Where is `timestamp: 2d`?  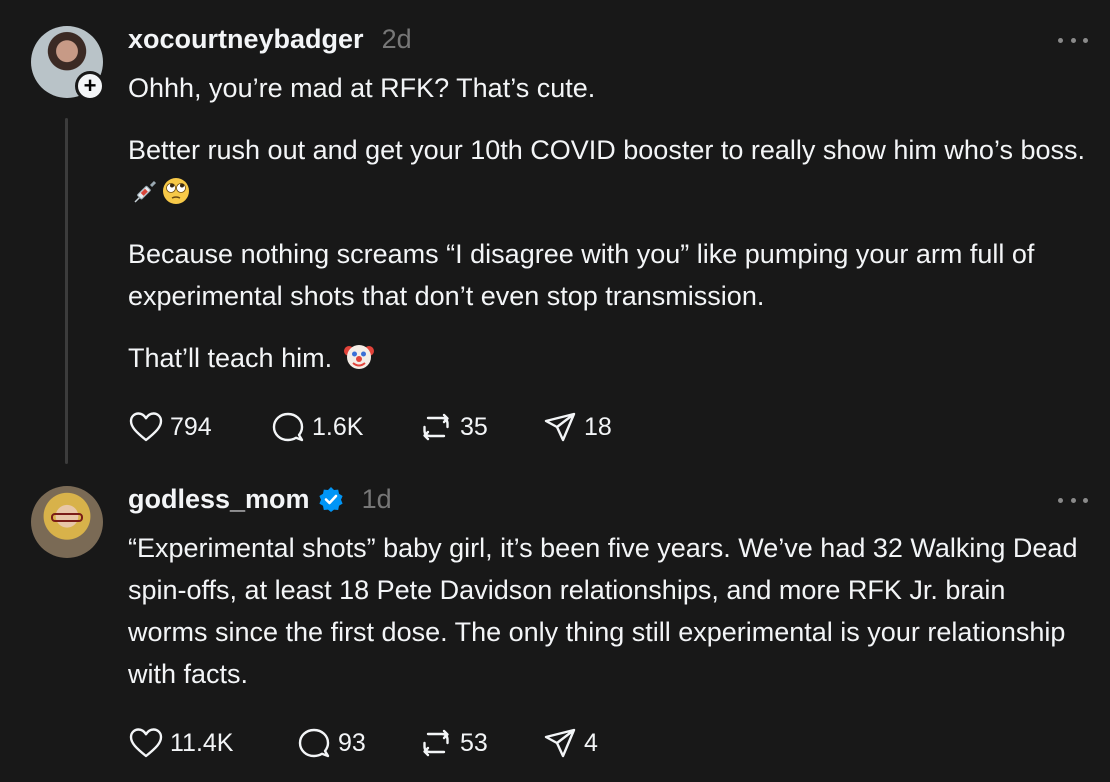 timestamp: 2d is located at coordinates (397, 39).